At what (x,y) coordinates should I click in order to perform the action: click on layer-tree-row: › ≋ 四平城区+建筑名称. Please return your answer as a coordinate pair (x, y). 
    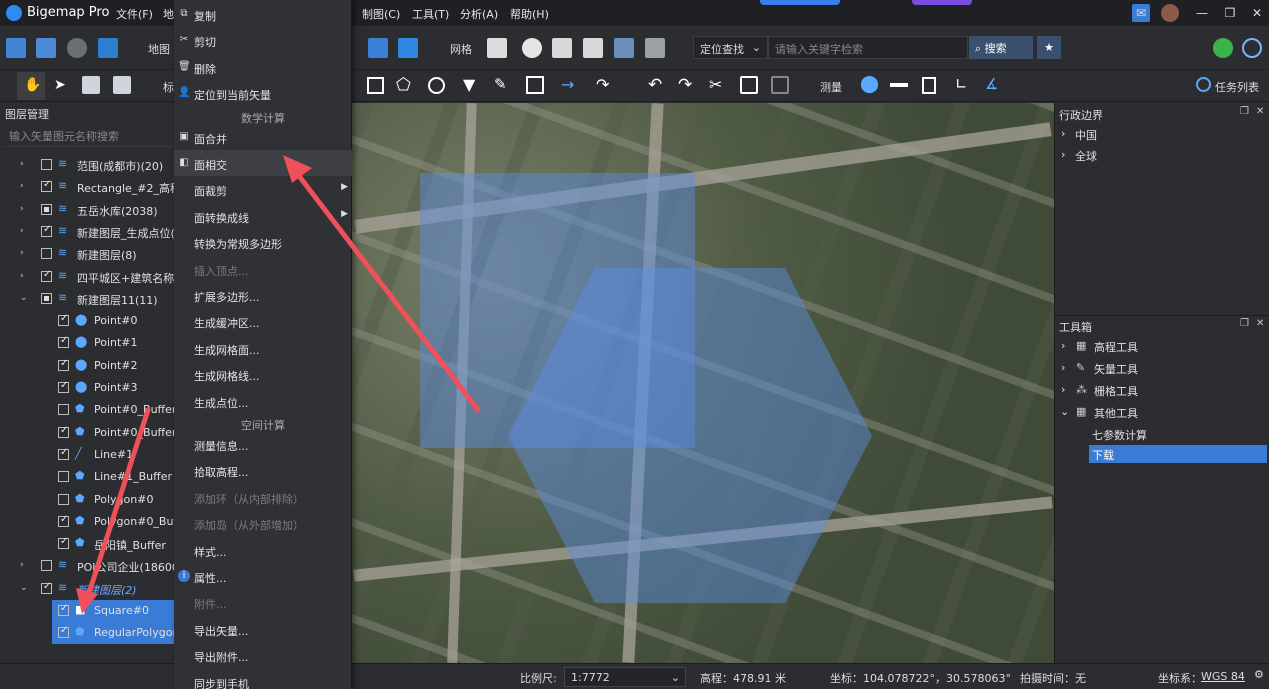
    Looking at the image, I should click on (87, 277).